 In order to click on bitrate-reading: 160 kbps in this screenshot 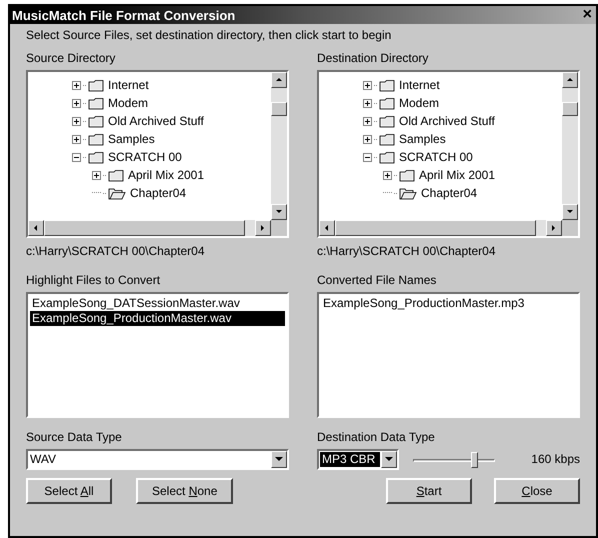, I will do `click(555, 459)`.